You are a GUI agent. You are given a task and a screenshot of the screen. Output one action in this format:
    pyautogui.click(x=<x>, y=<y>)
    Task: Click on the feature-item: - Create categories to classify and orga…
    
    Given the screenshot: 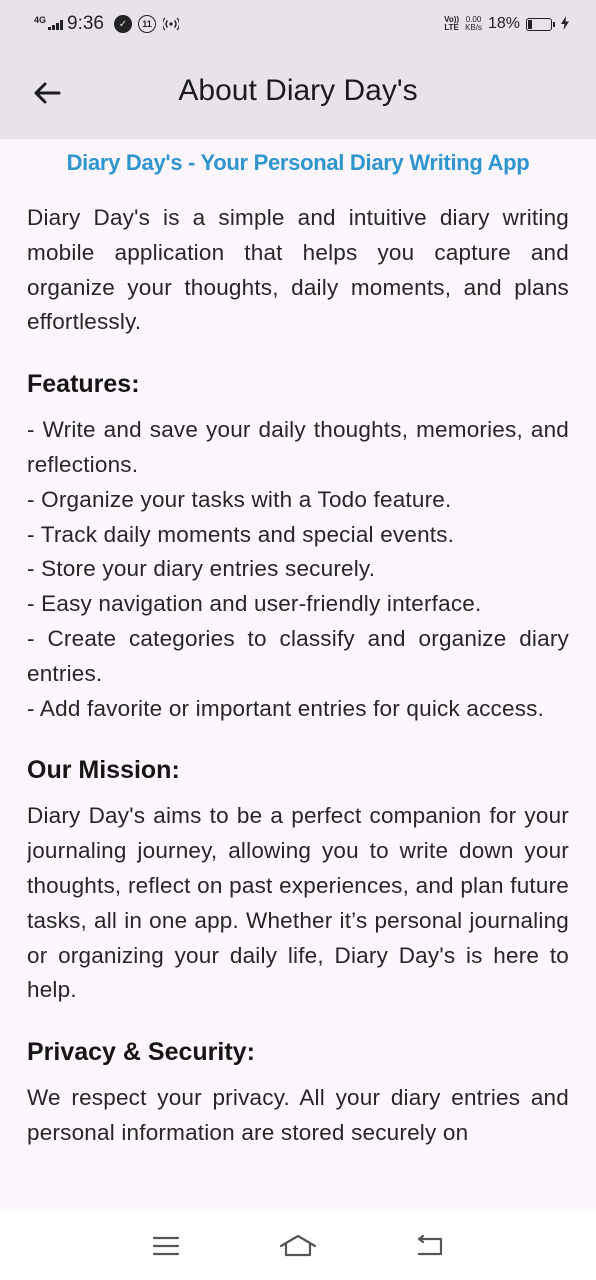 What is the action you would take?
    pyautogui.click(x=298, y=655)
    